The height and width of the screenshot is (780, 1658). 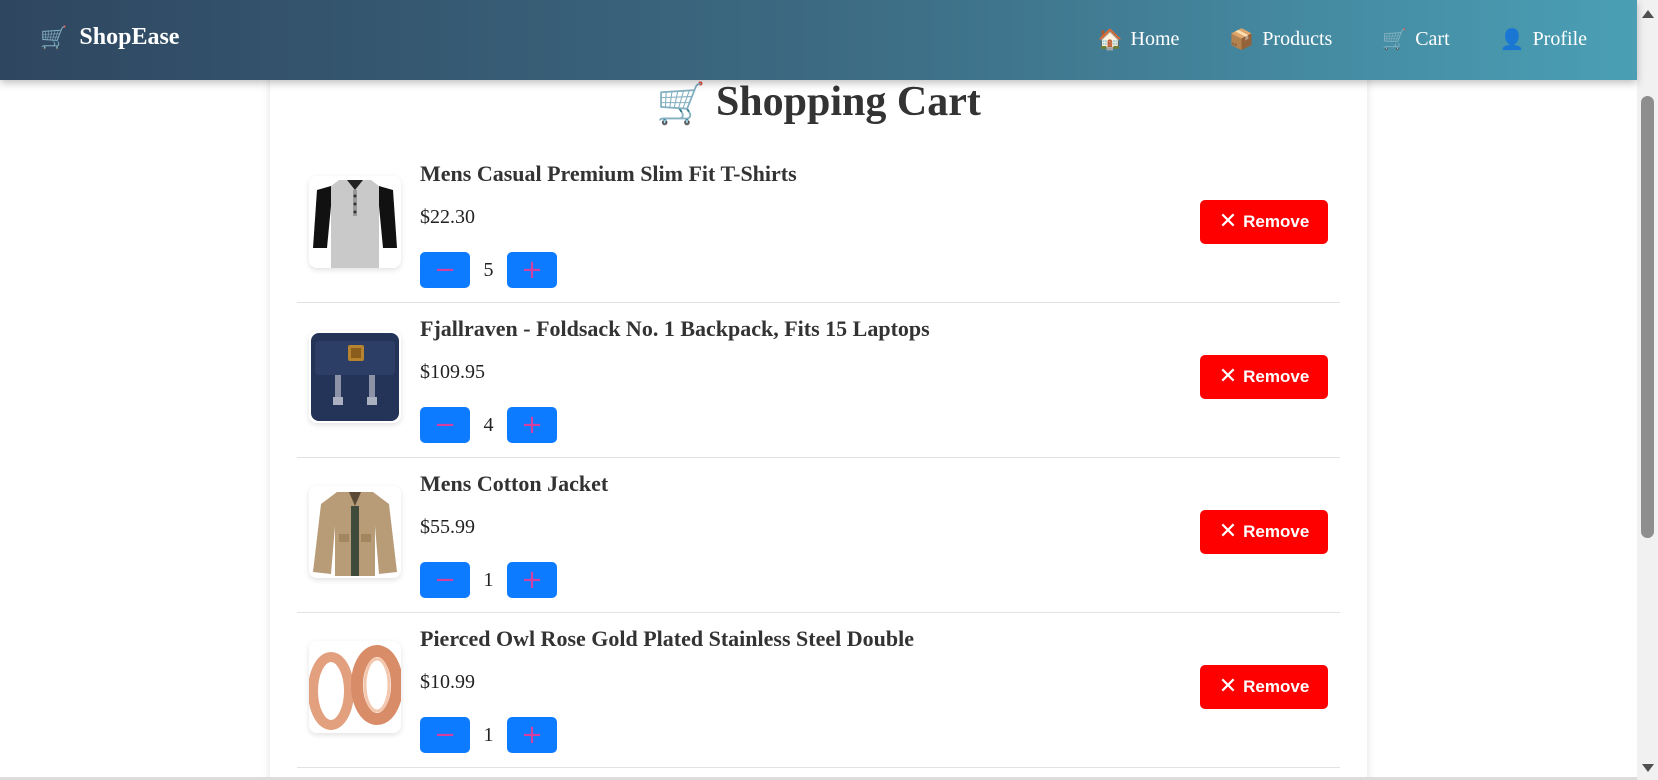 What do you see at coordinates (447, 682) in the screenshot?
I see `item-price: $10.99` at bounding box center [447, 682].